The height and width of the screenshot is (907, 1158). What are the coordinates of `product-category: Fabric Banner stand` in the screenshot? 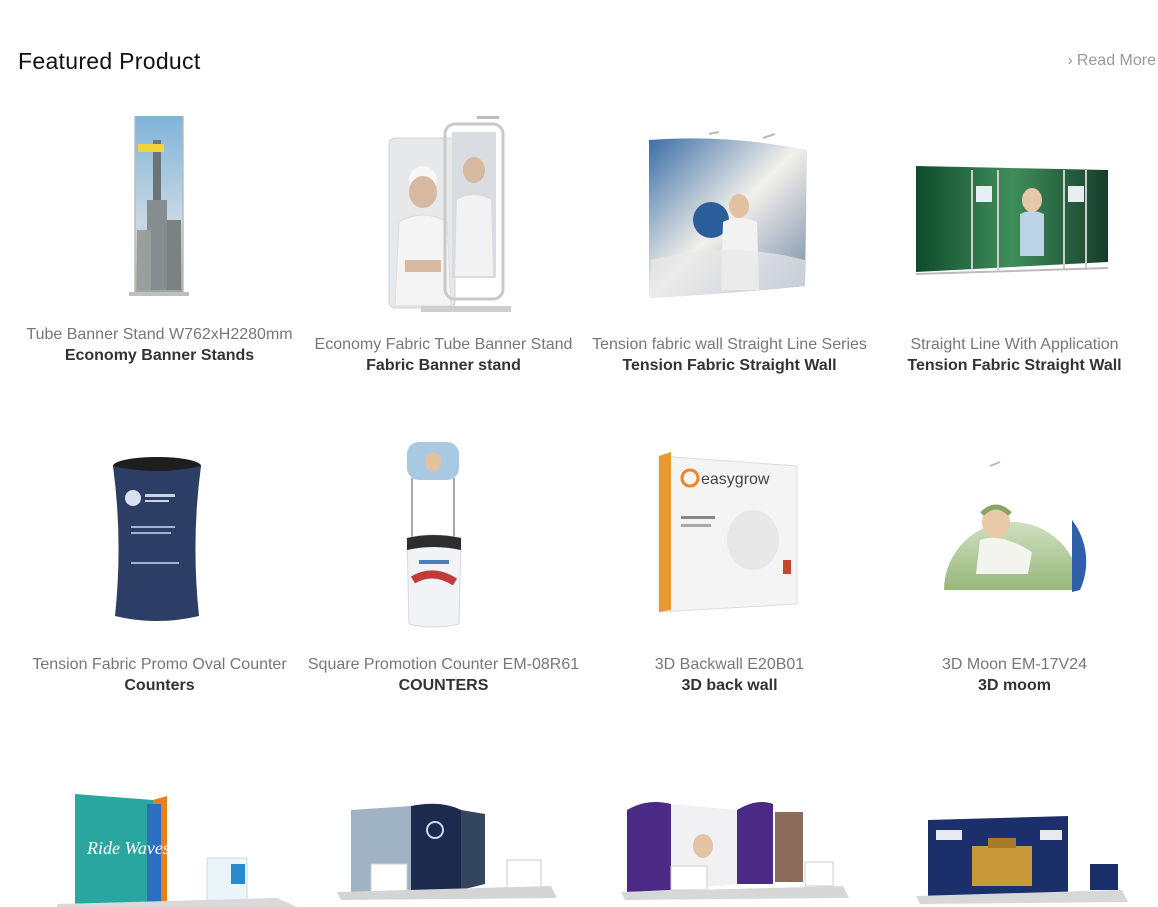 It's located at (443, 366).